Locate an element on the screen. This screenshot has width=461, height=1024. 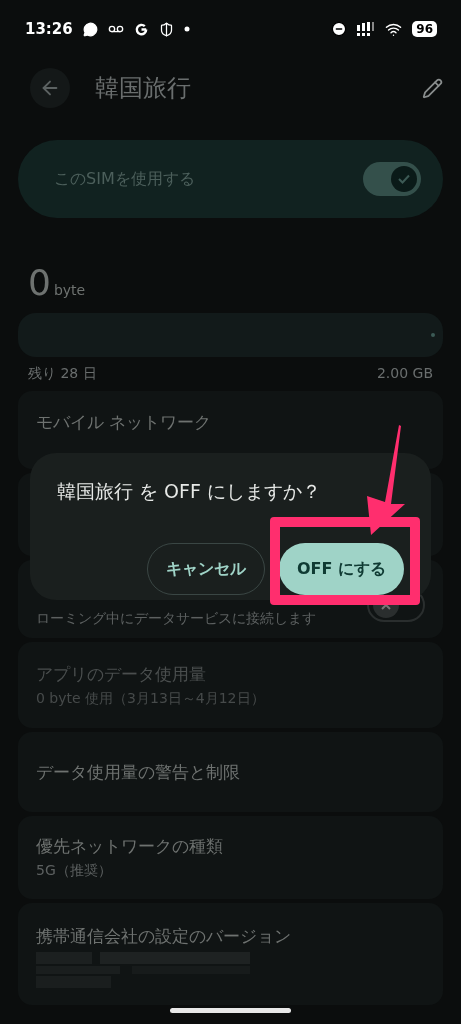
usage-unit: byte is located at coordinates (69, 290).